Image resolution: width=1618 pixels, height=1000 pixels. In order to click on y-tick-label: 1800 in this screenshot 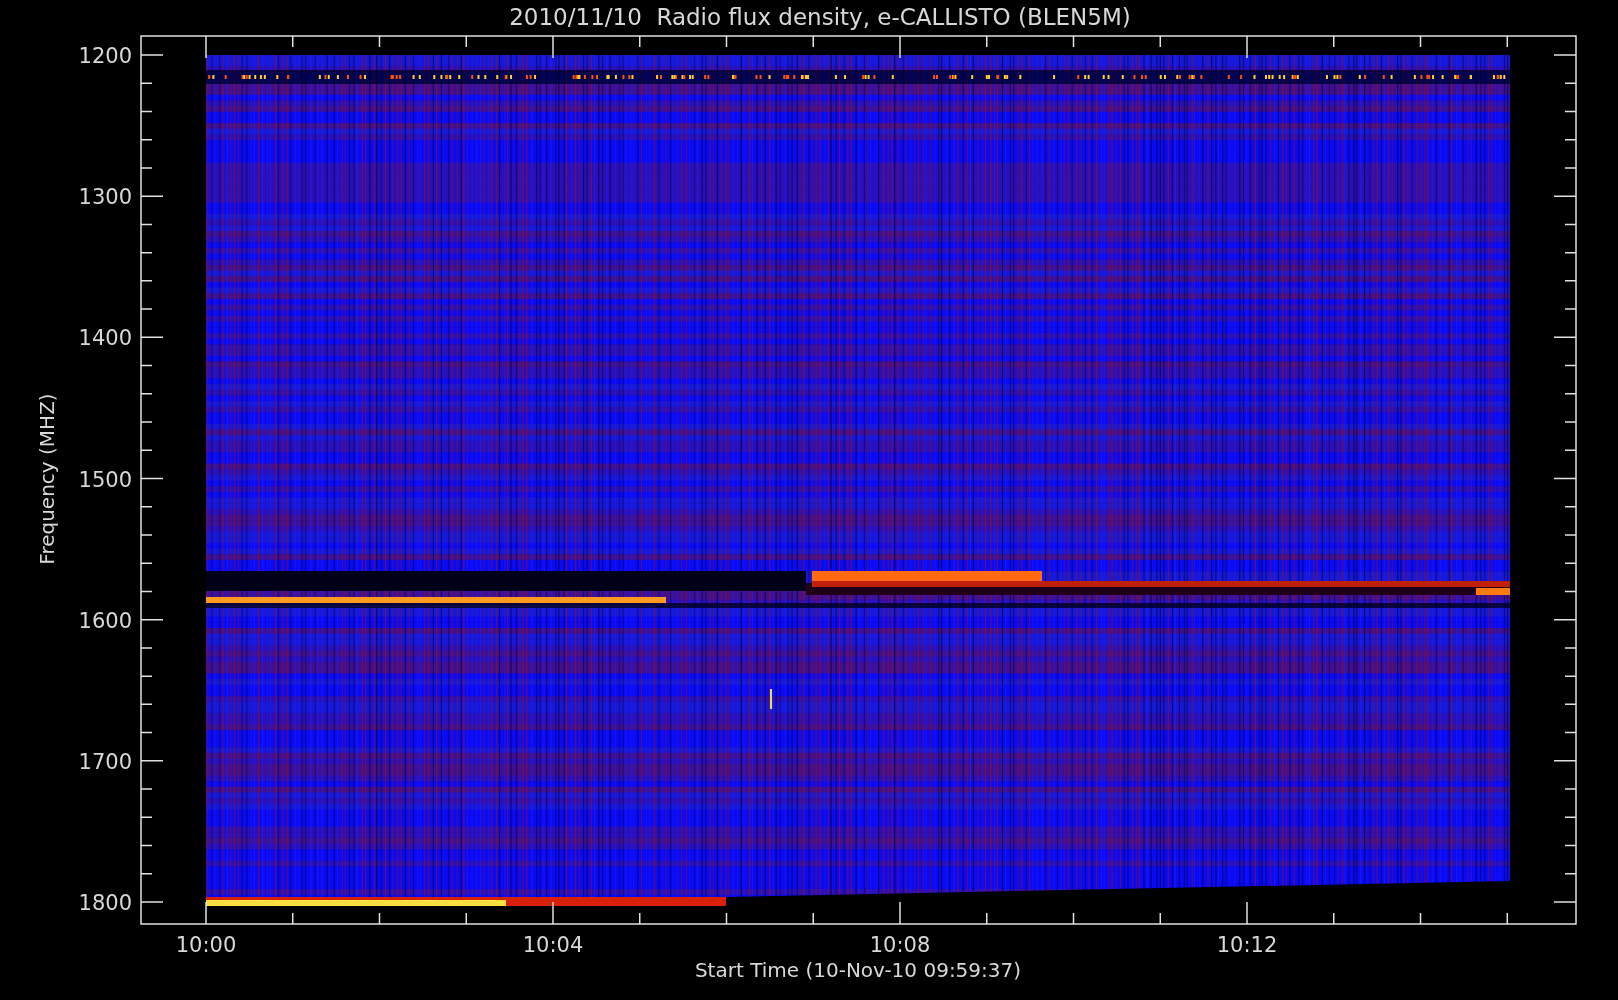, I will do `click(105, 903)`.